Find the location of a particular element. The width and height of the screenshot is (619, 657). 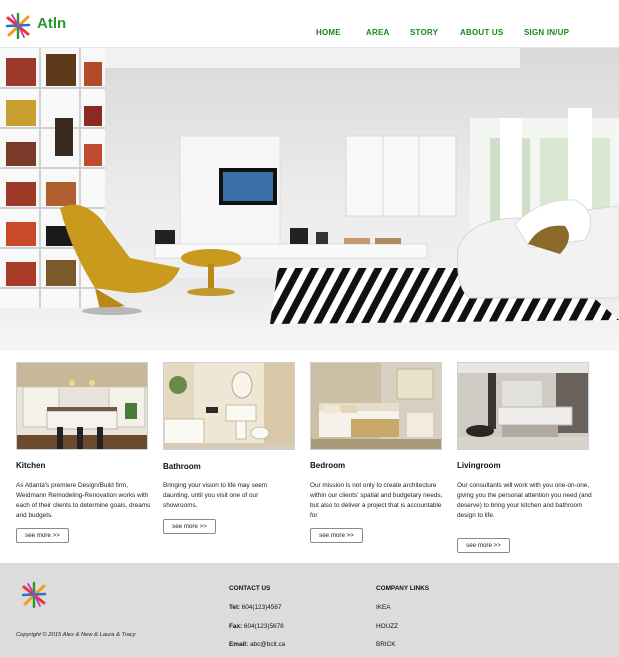

company-links-heading: COMPANY LINKS is located at coordinates (403, 588).